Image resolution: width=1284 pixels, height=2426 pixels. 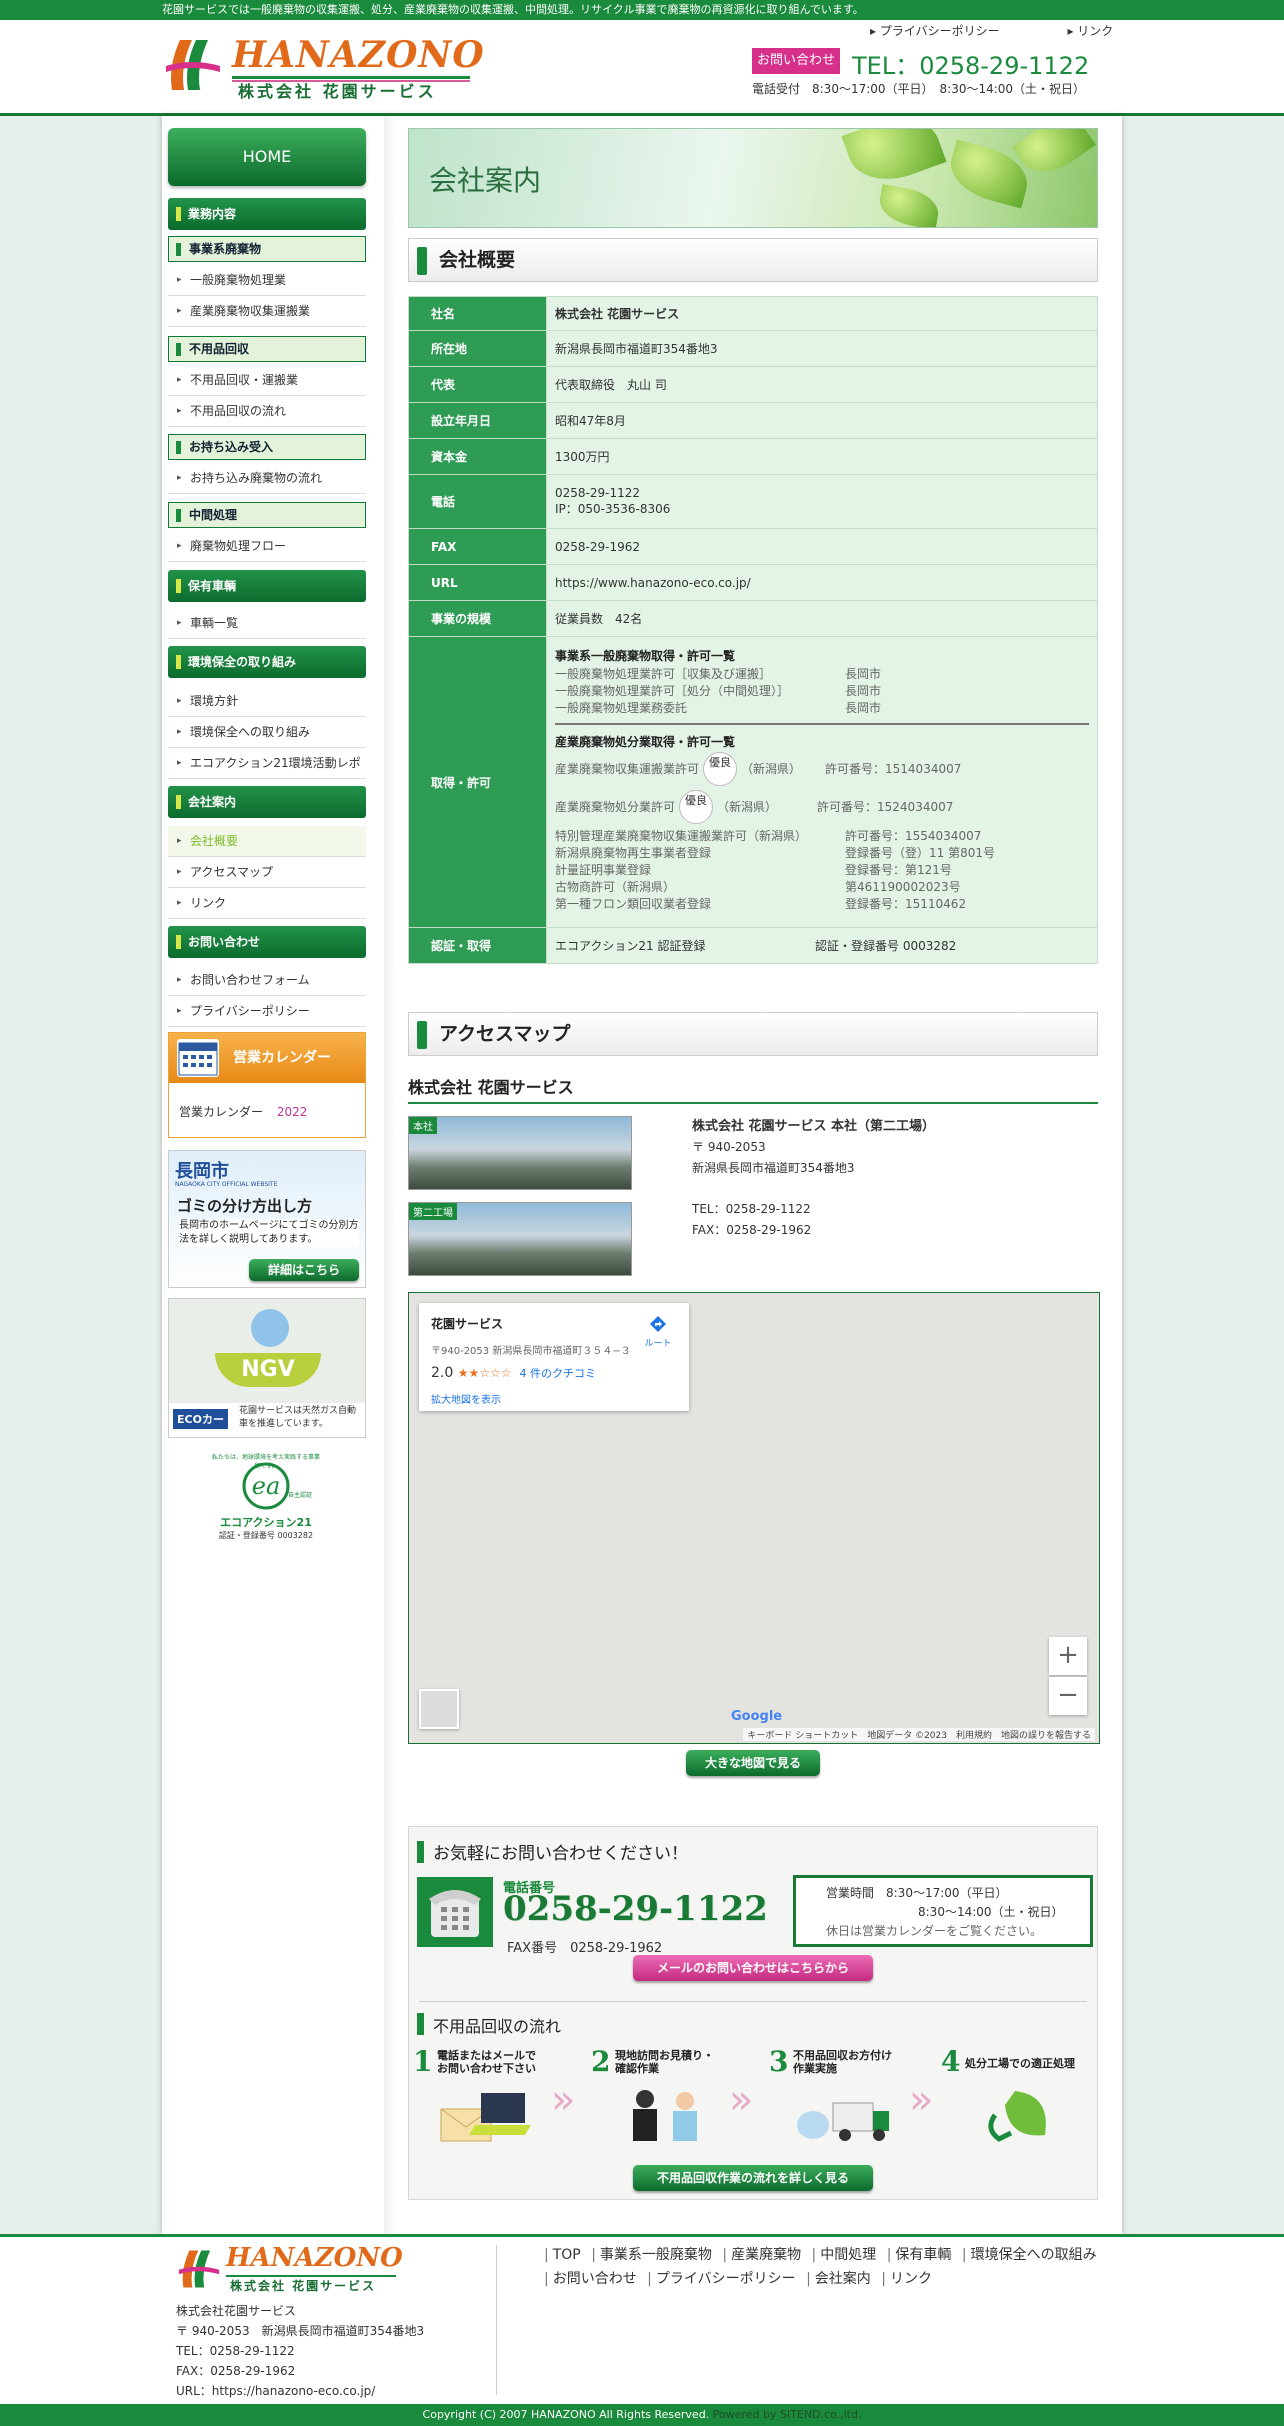 I want to click on header-link-privacy: ▸ プライバシーポリシー, so click(x=951, y=31).